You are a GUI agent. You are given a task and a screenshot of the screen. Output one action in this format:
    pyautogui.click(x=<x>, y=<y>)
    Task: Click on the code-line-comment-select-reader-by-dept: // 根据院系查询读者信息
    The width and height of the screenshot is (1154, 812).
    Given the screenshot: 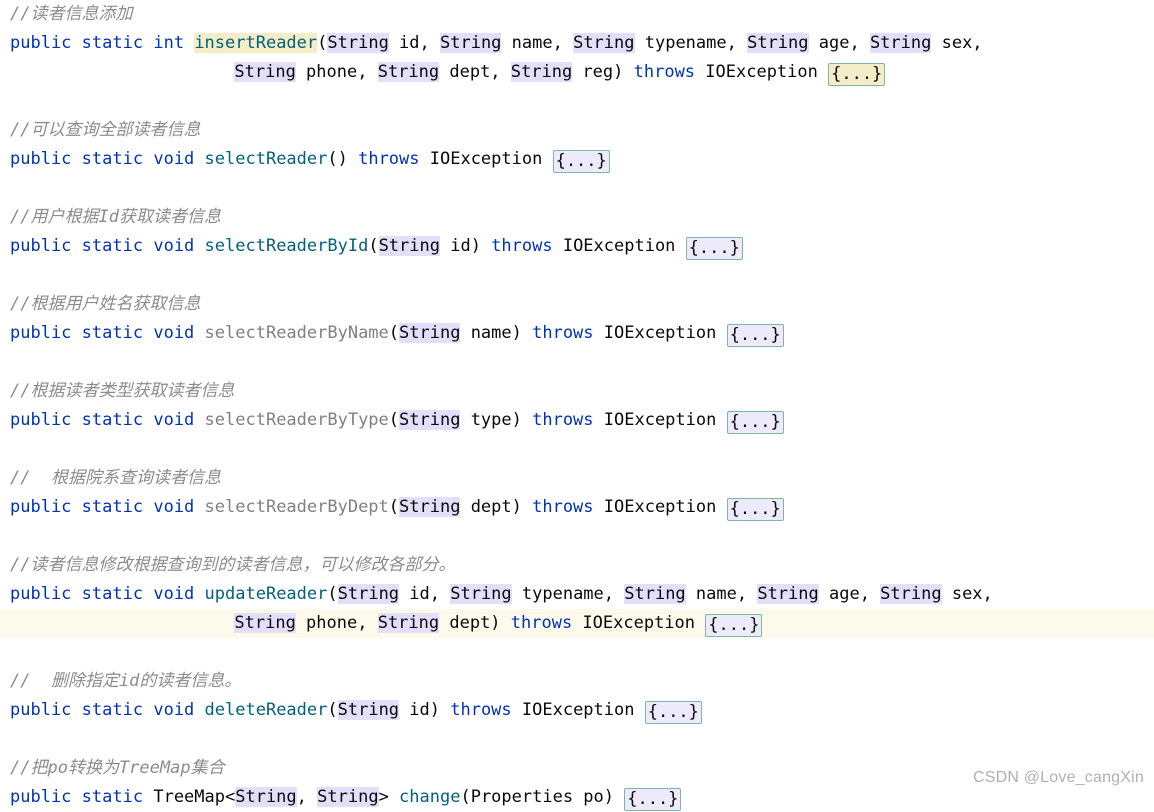 What is the action you would take?
    pyautogui.click(x=577, y=478)
    